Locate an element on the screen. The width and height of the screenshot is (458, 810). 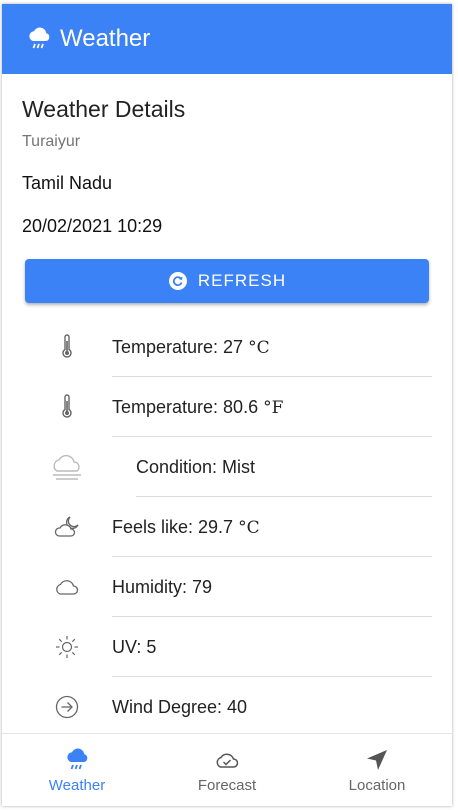
feels-like-unit: °C is located at coordinates (249, 527).